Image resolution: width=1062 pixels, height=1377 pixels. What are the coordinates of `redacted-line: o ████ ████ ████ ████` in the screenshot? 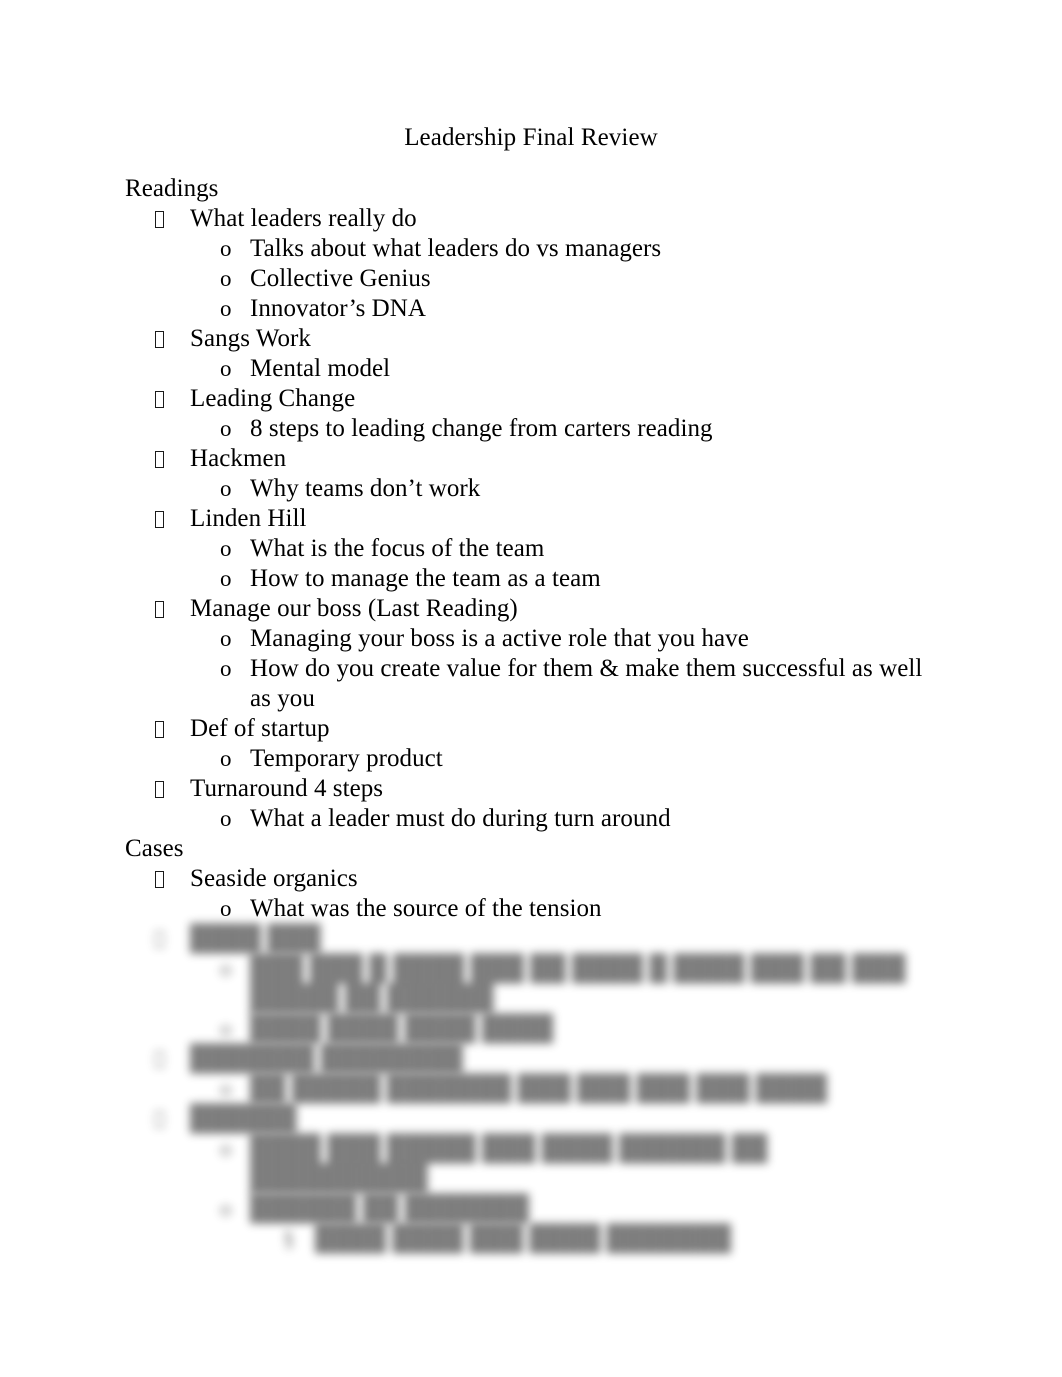 It's located at (531, 1029).